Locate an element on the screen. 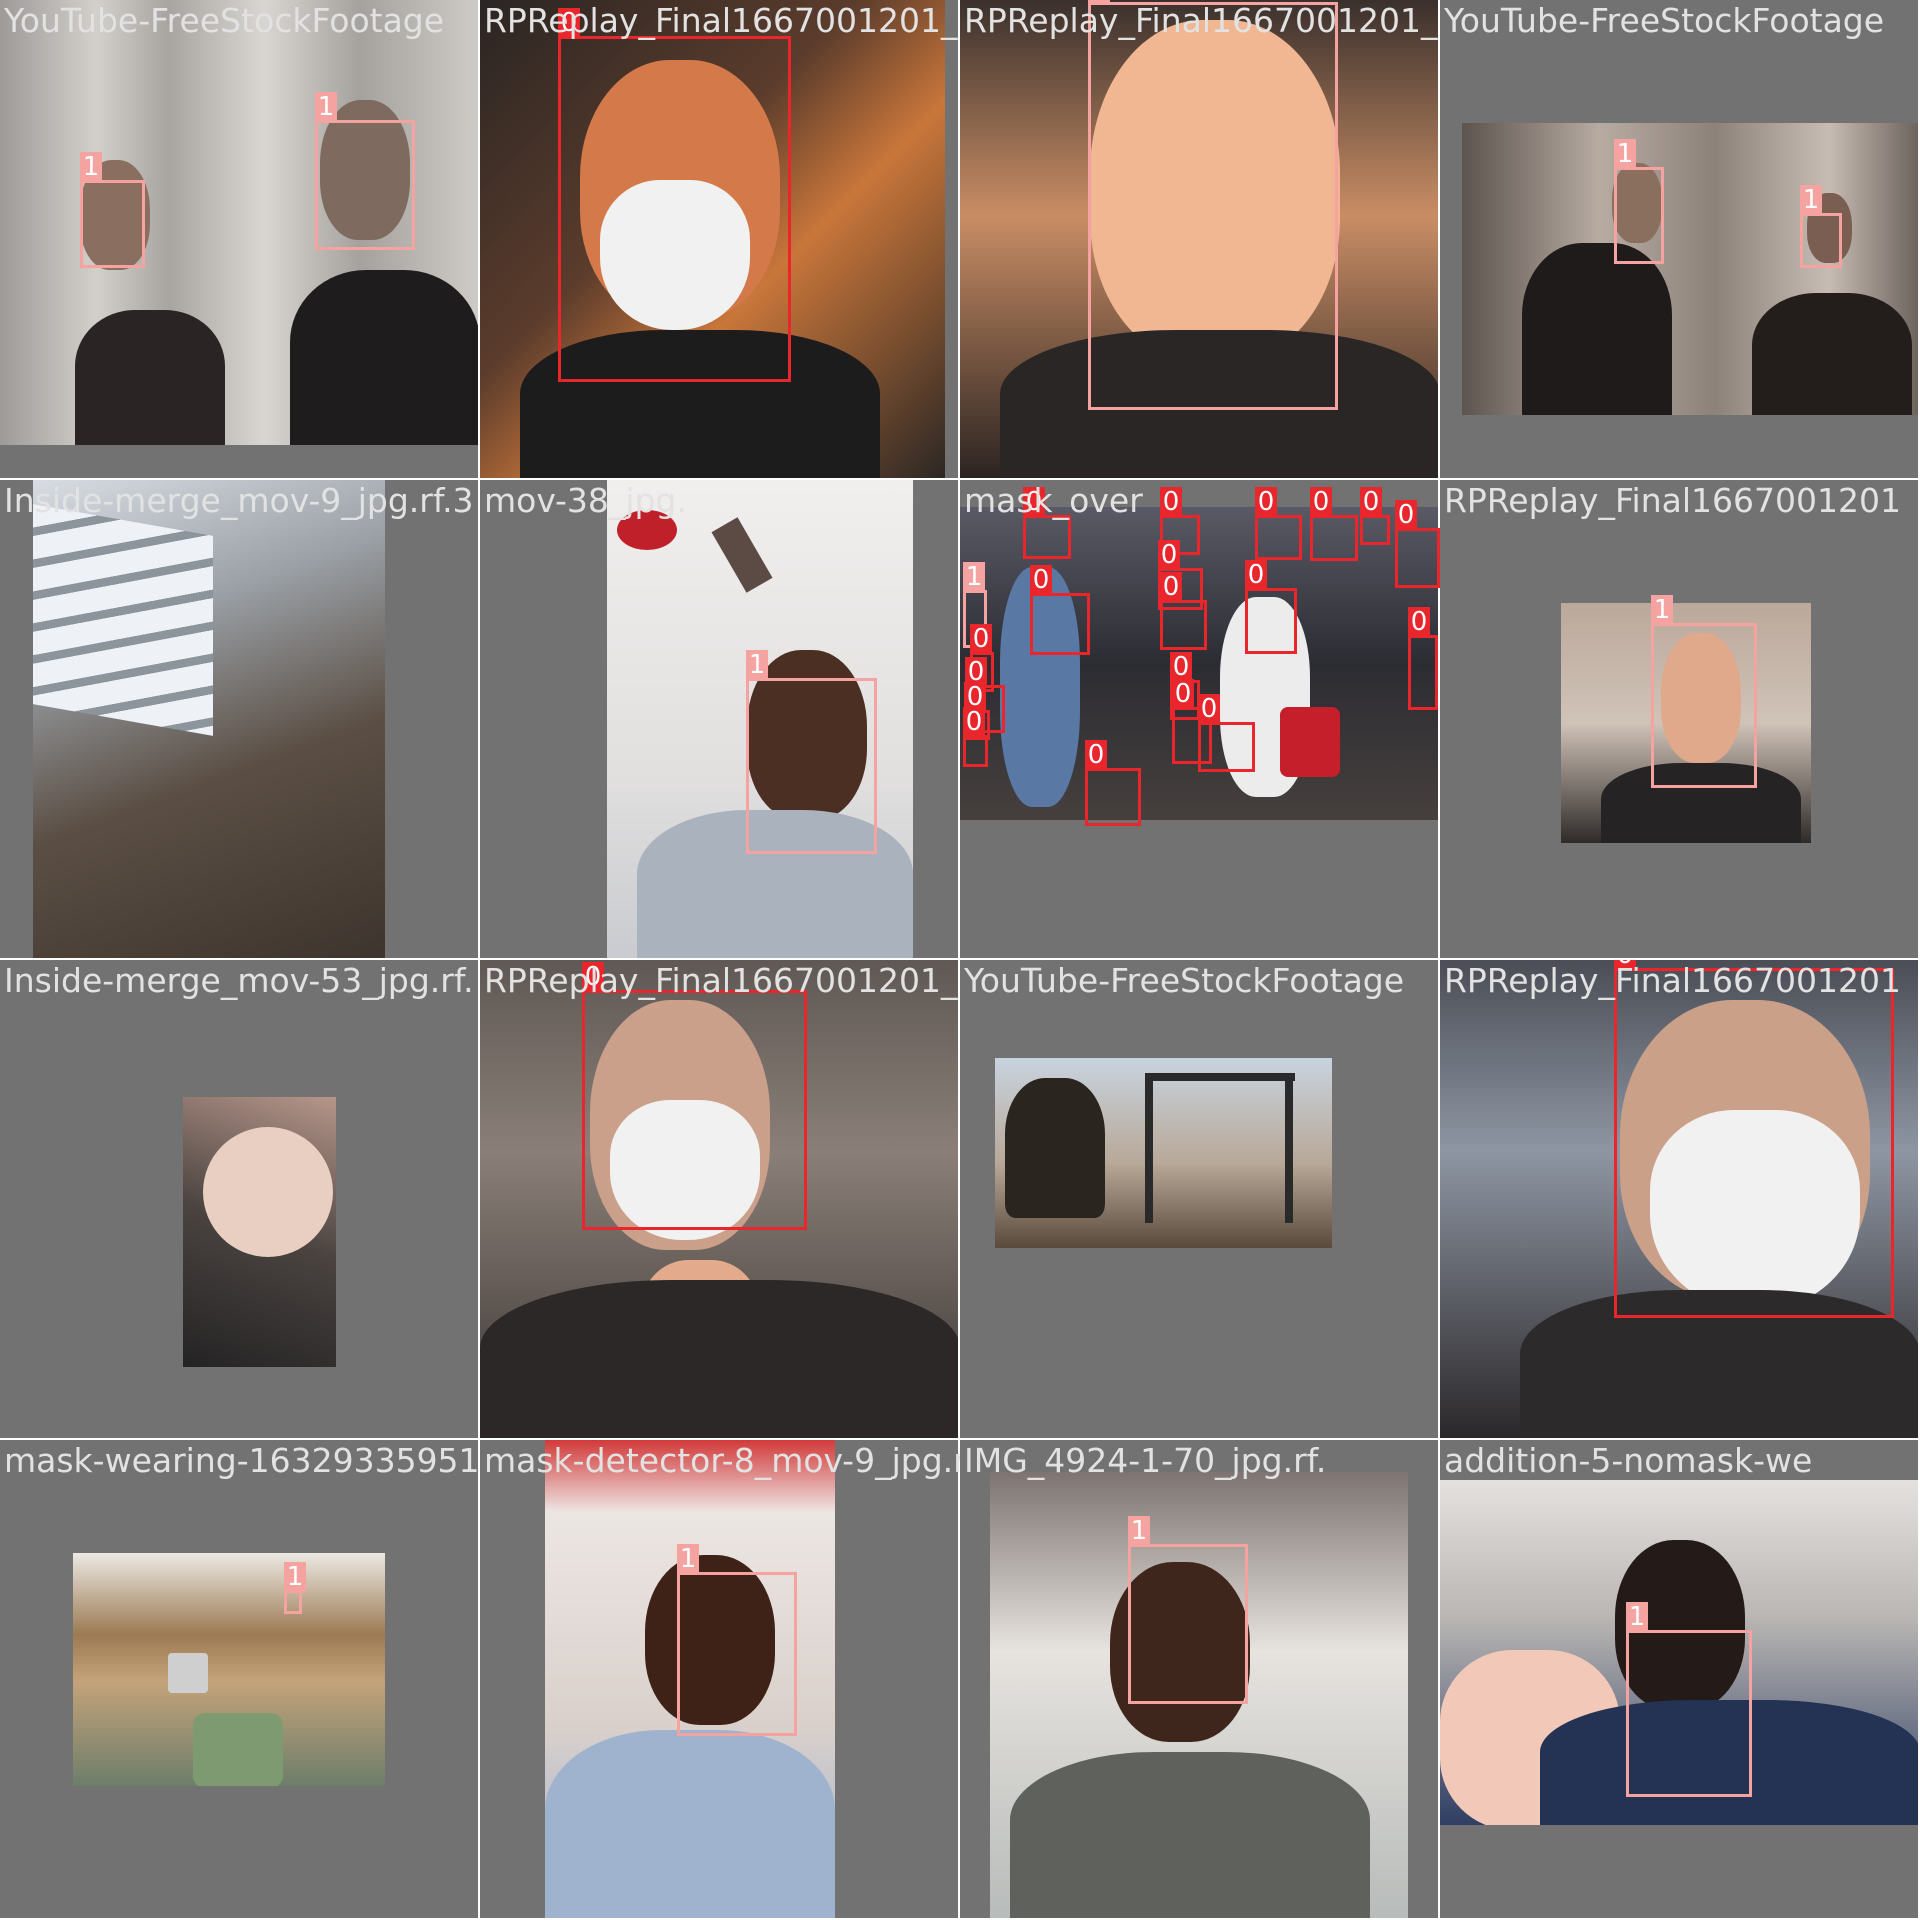 The image size is (1920, 1920). tile: IMG_4924-1-70_jpg.rf. 1 is located at coordinates (1200, 1680).